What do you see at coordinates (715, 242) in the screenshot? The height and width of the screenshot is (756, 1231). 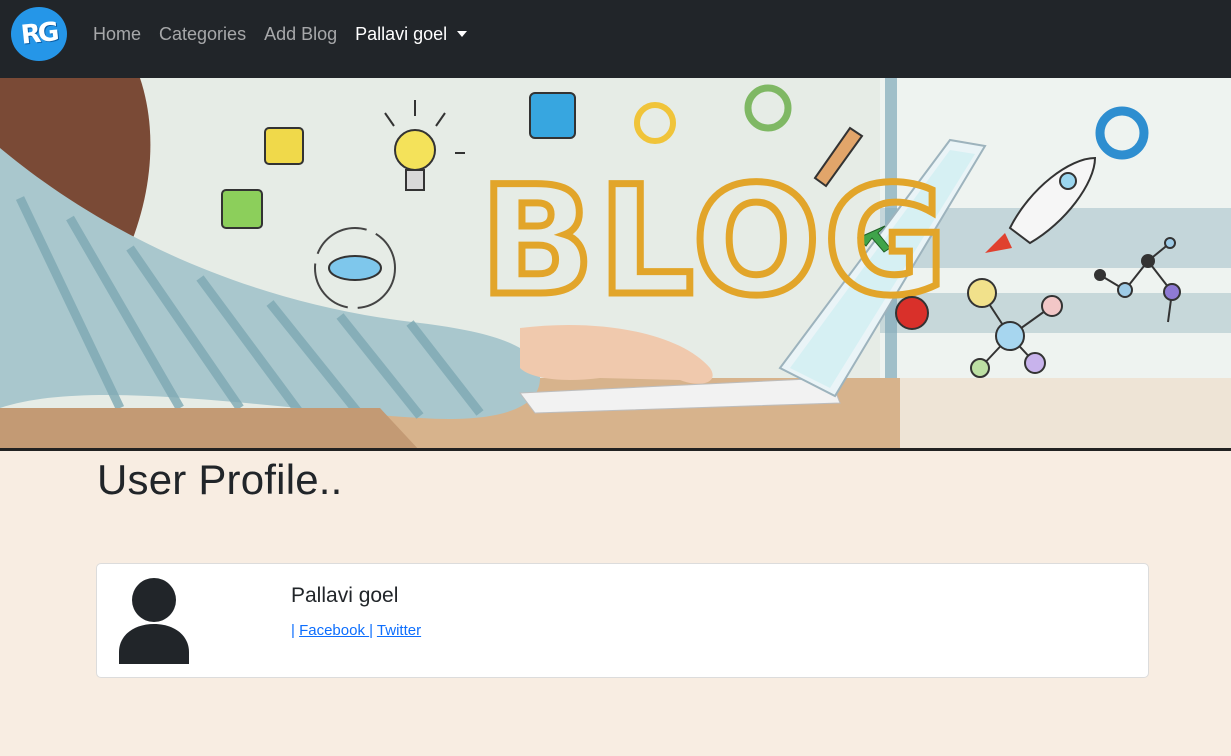 I see `banner-blog-word: BLOG` at bounding box center [715, 242].